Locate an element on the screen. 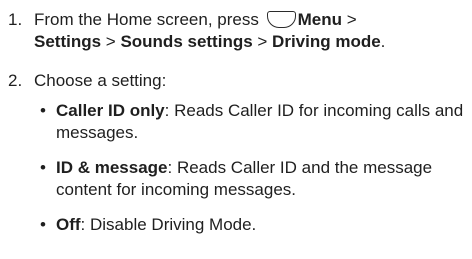  step-number: 1. is located at coordinates (15, 19).